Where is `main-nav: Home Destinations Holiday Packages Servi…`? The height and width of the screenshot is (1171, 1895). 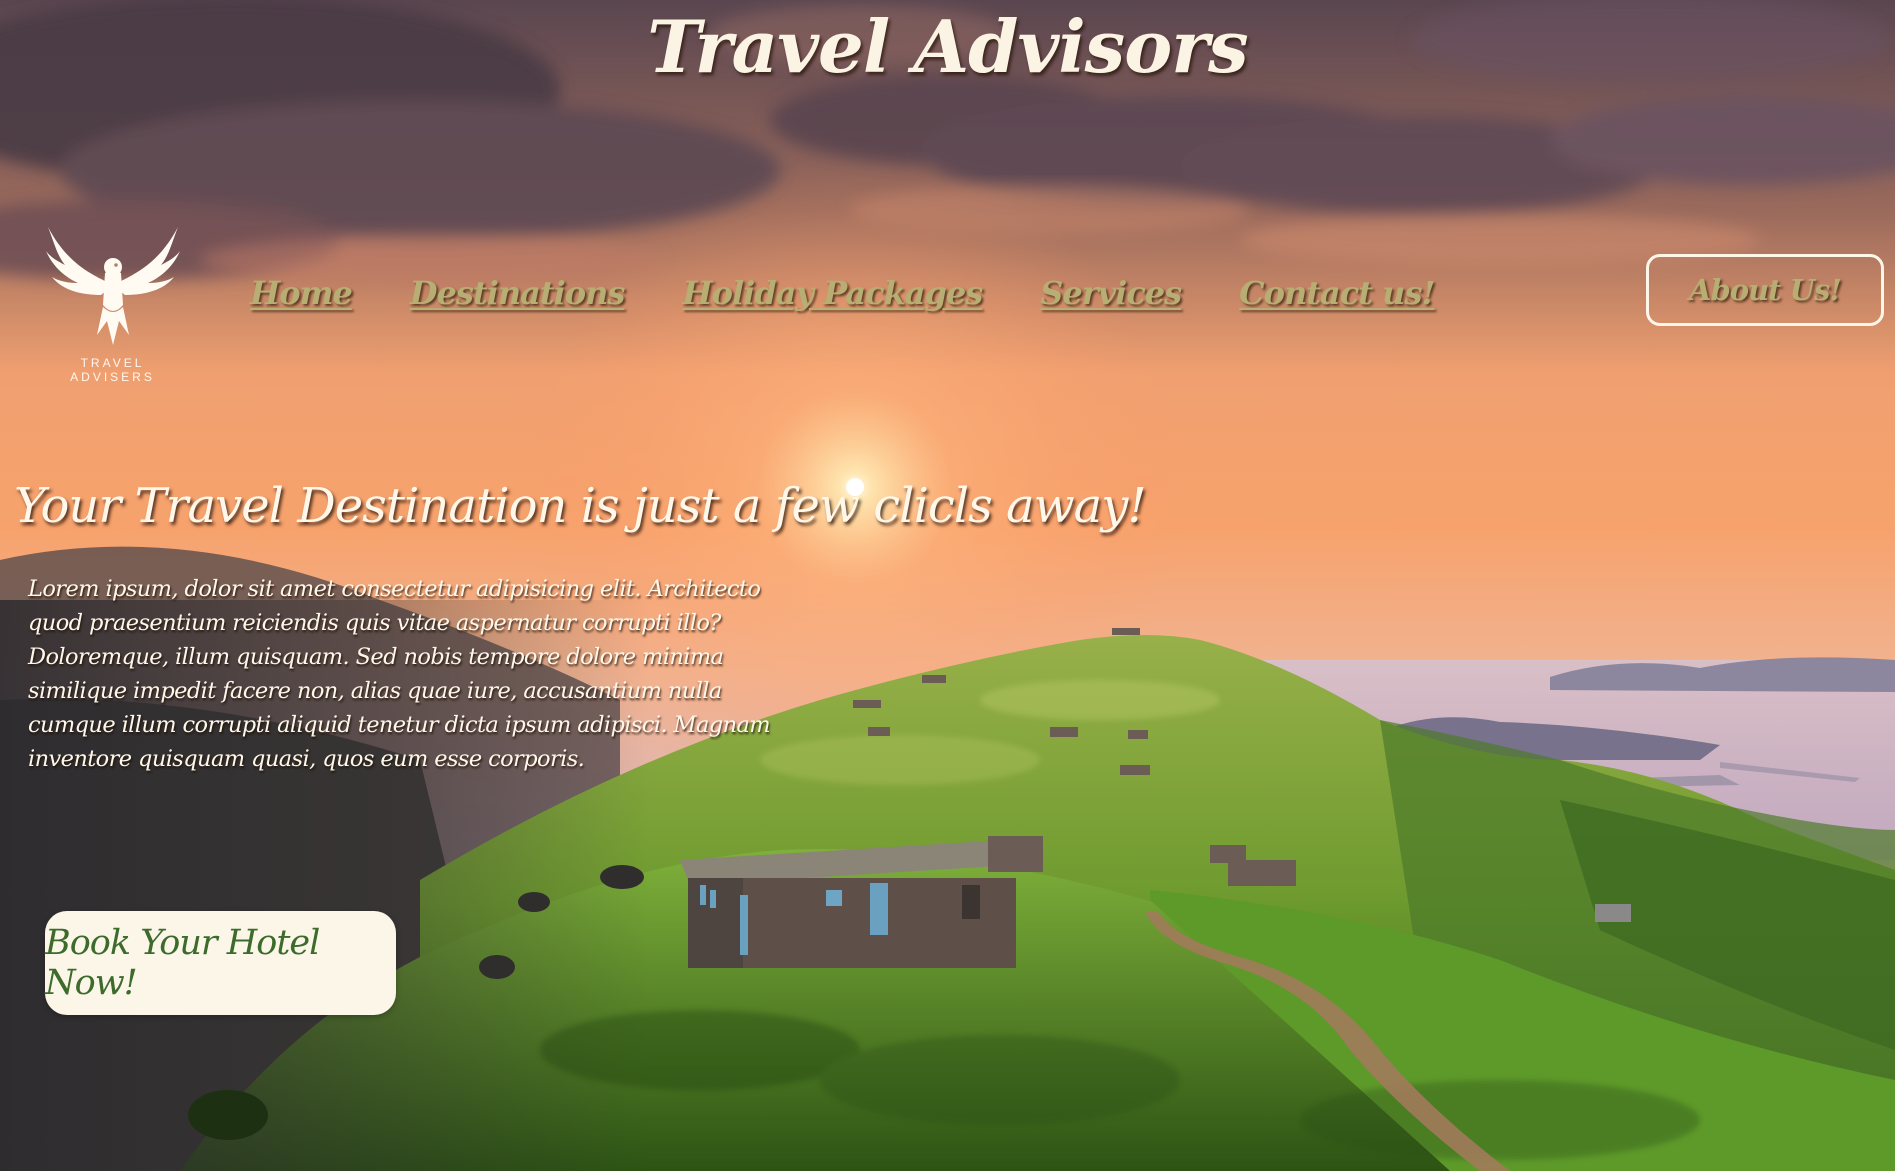
main-nav: Home Destinations Holiday Packages Servi… is located at coordinates (871, 293).